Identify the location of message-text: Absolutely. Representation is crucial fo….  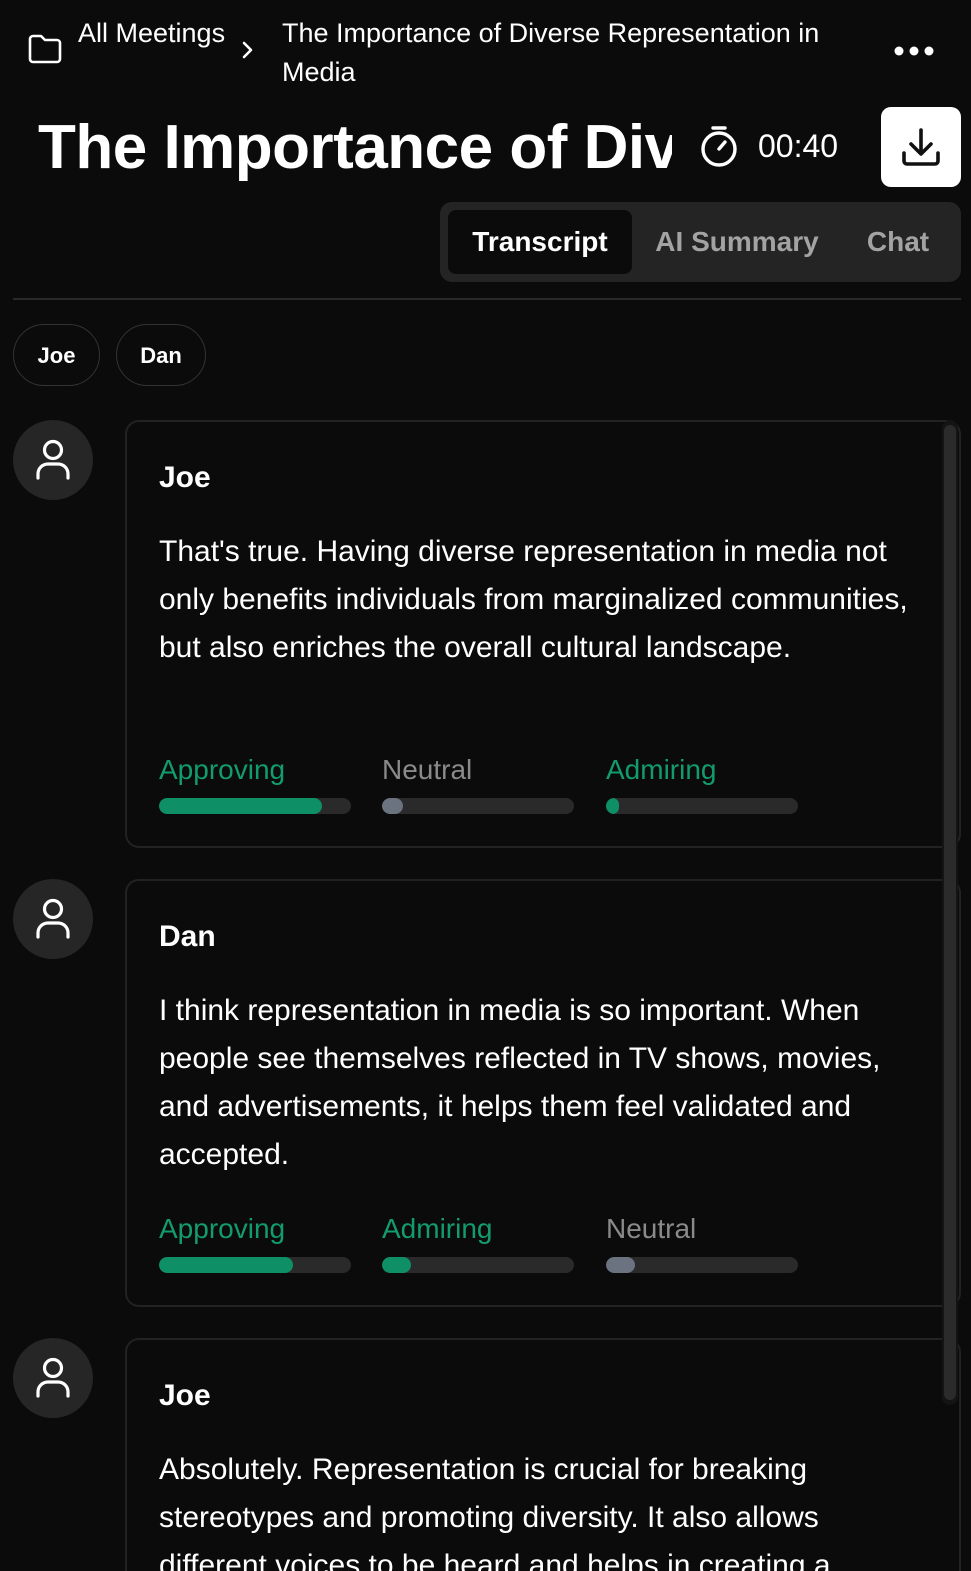
(495, 1512).